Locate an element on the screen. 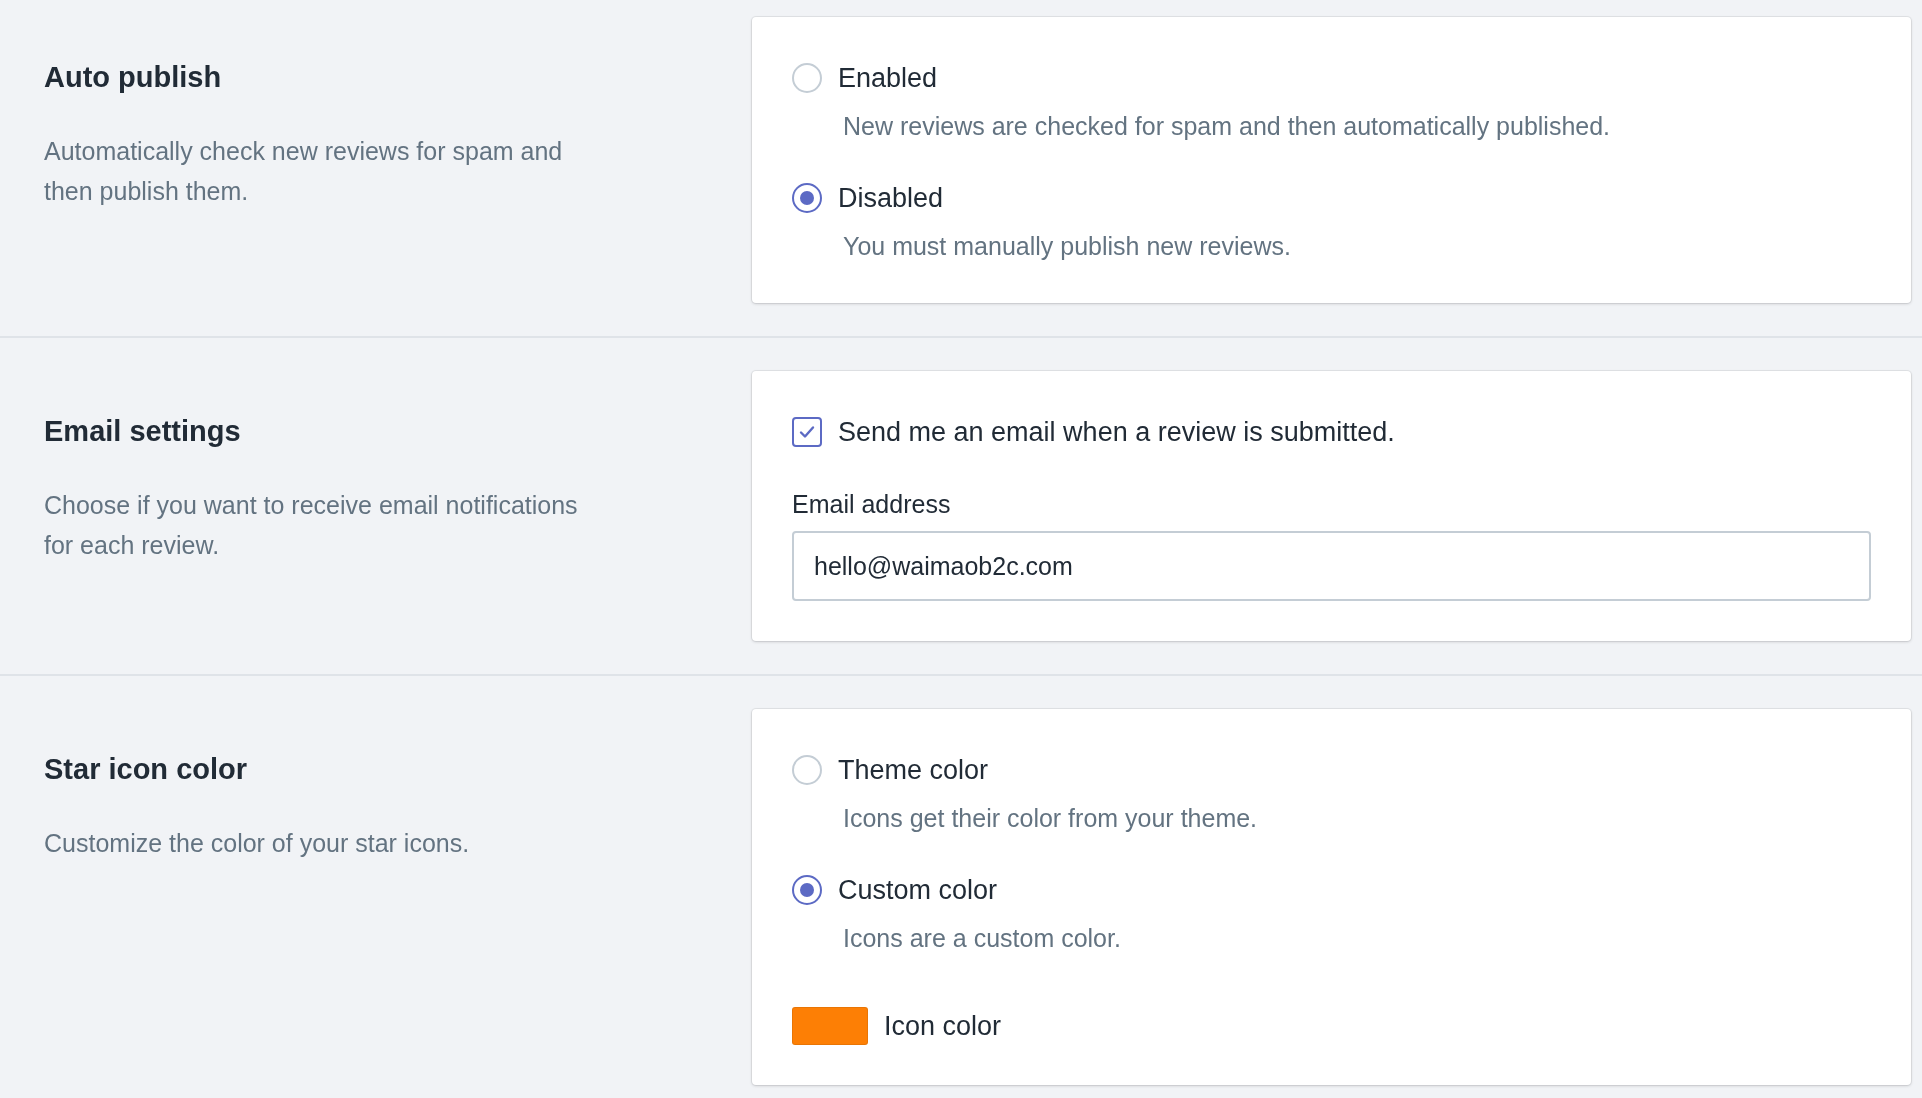 This screenshot has width=1922, height=1098. swatch-label: Icon color is located at coordinates (943, 1026).